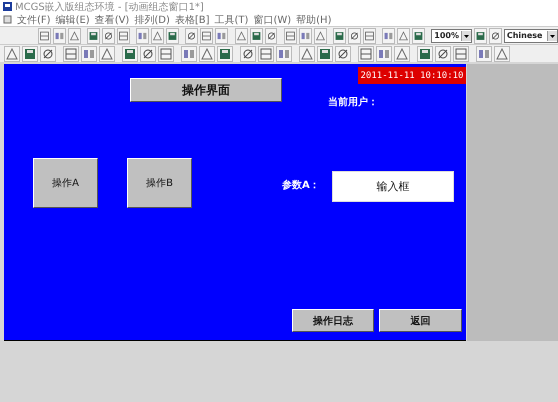  What do you see at coordinates (112, 19) in the screenshot?
I see `menu-item: 查看(V)` at bounding box center [112, 19].